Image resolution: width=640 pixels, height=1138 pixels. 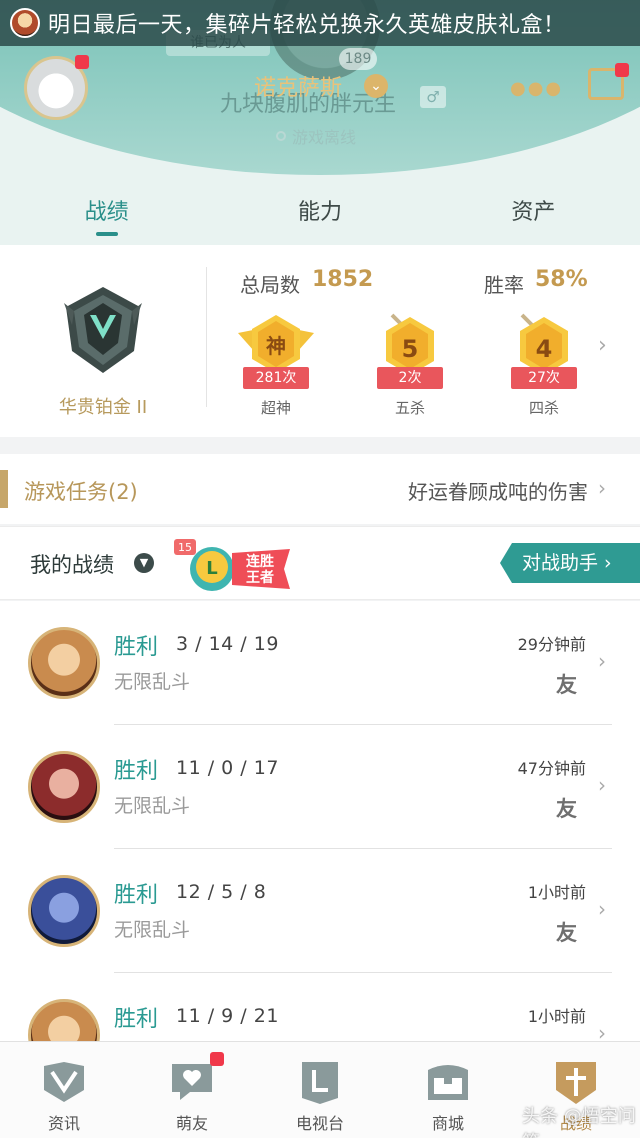 What do you see at coordinates (319, 1123) in the screenshot?
I see `nav-label: 电视台` at bounding box center [319, 1123].